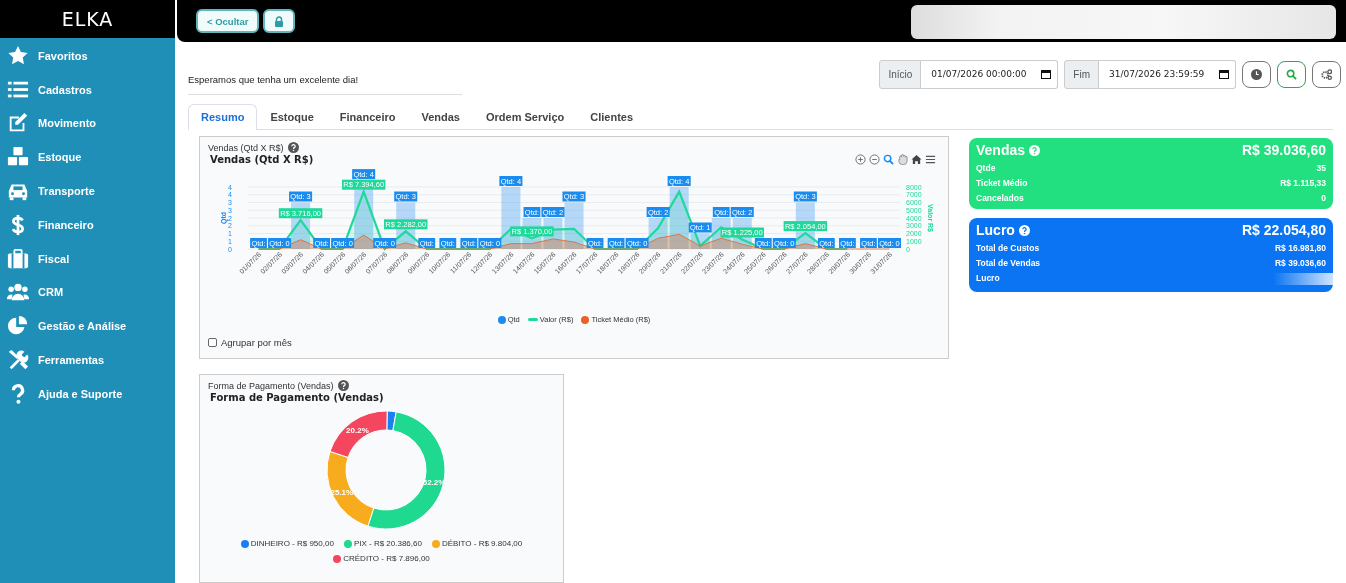  Describe the element at coordinates (1321, 168) in the screenshot. I see `stat-value: 35` at that location.